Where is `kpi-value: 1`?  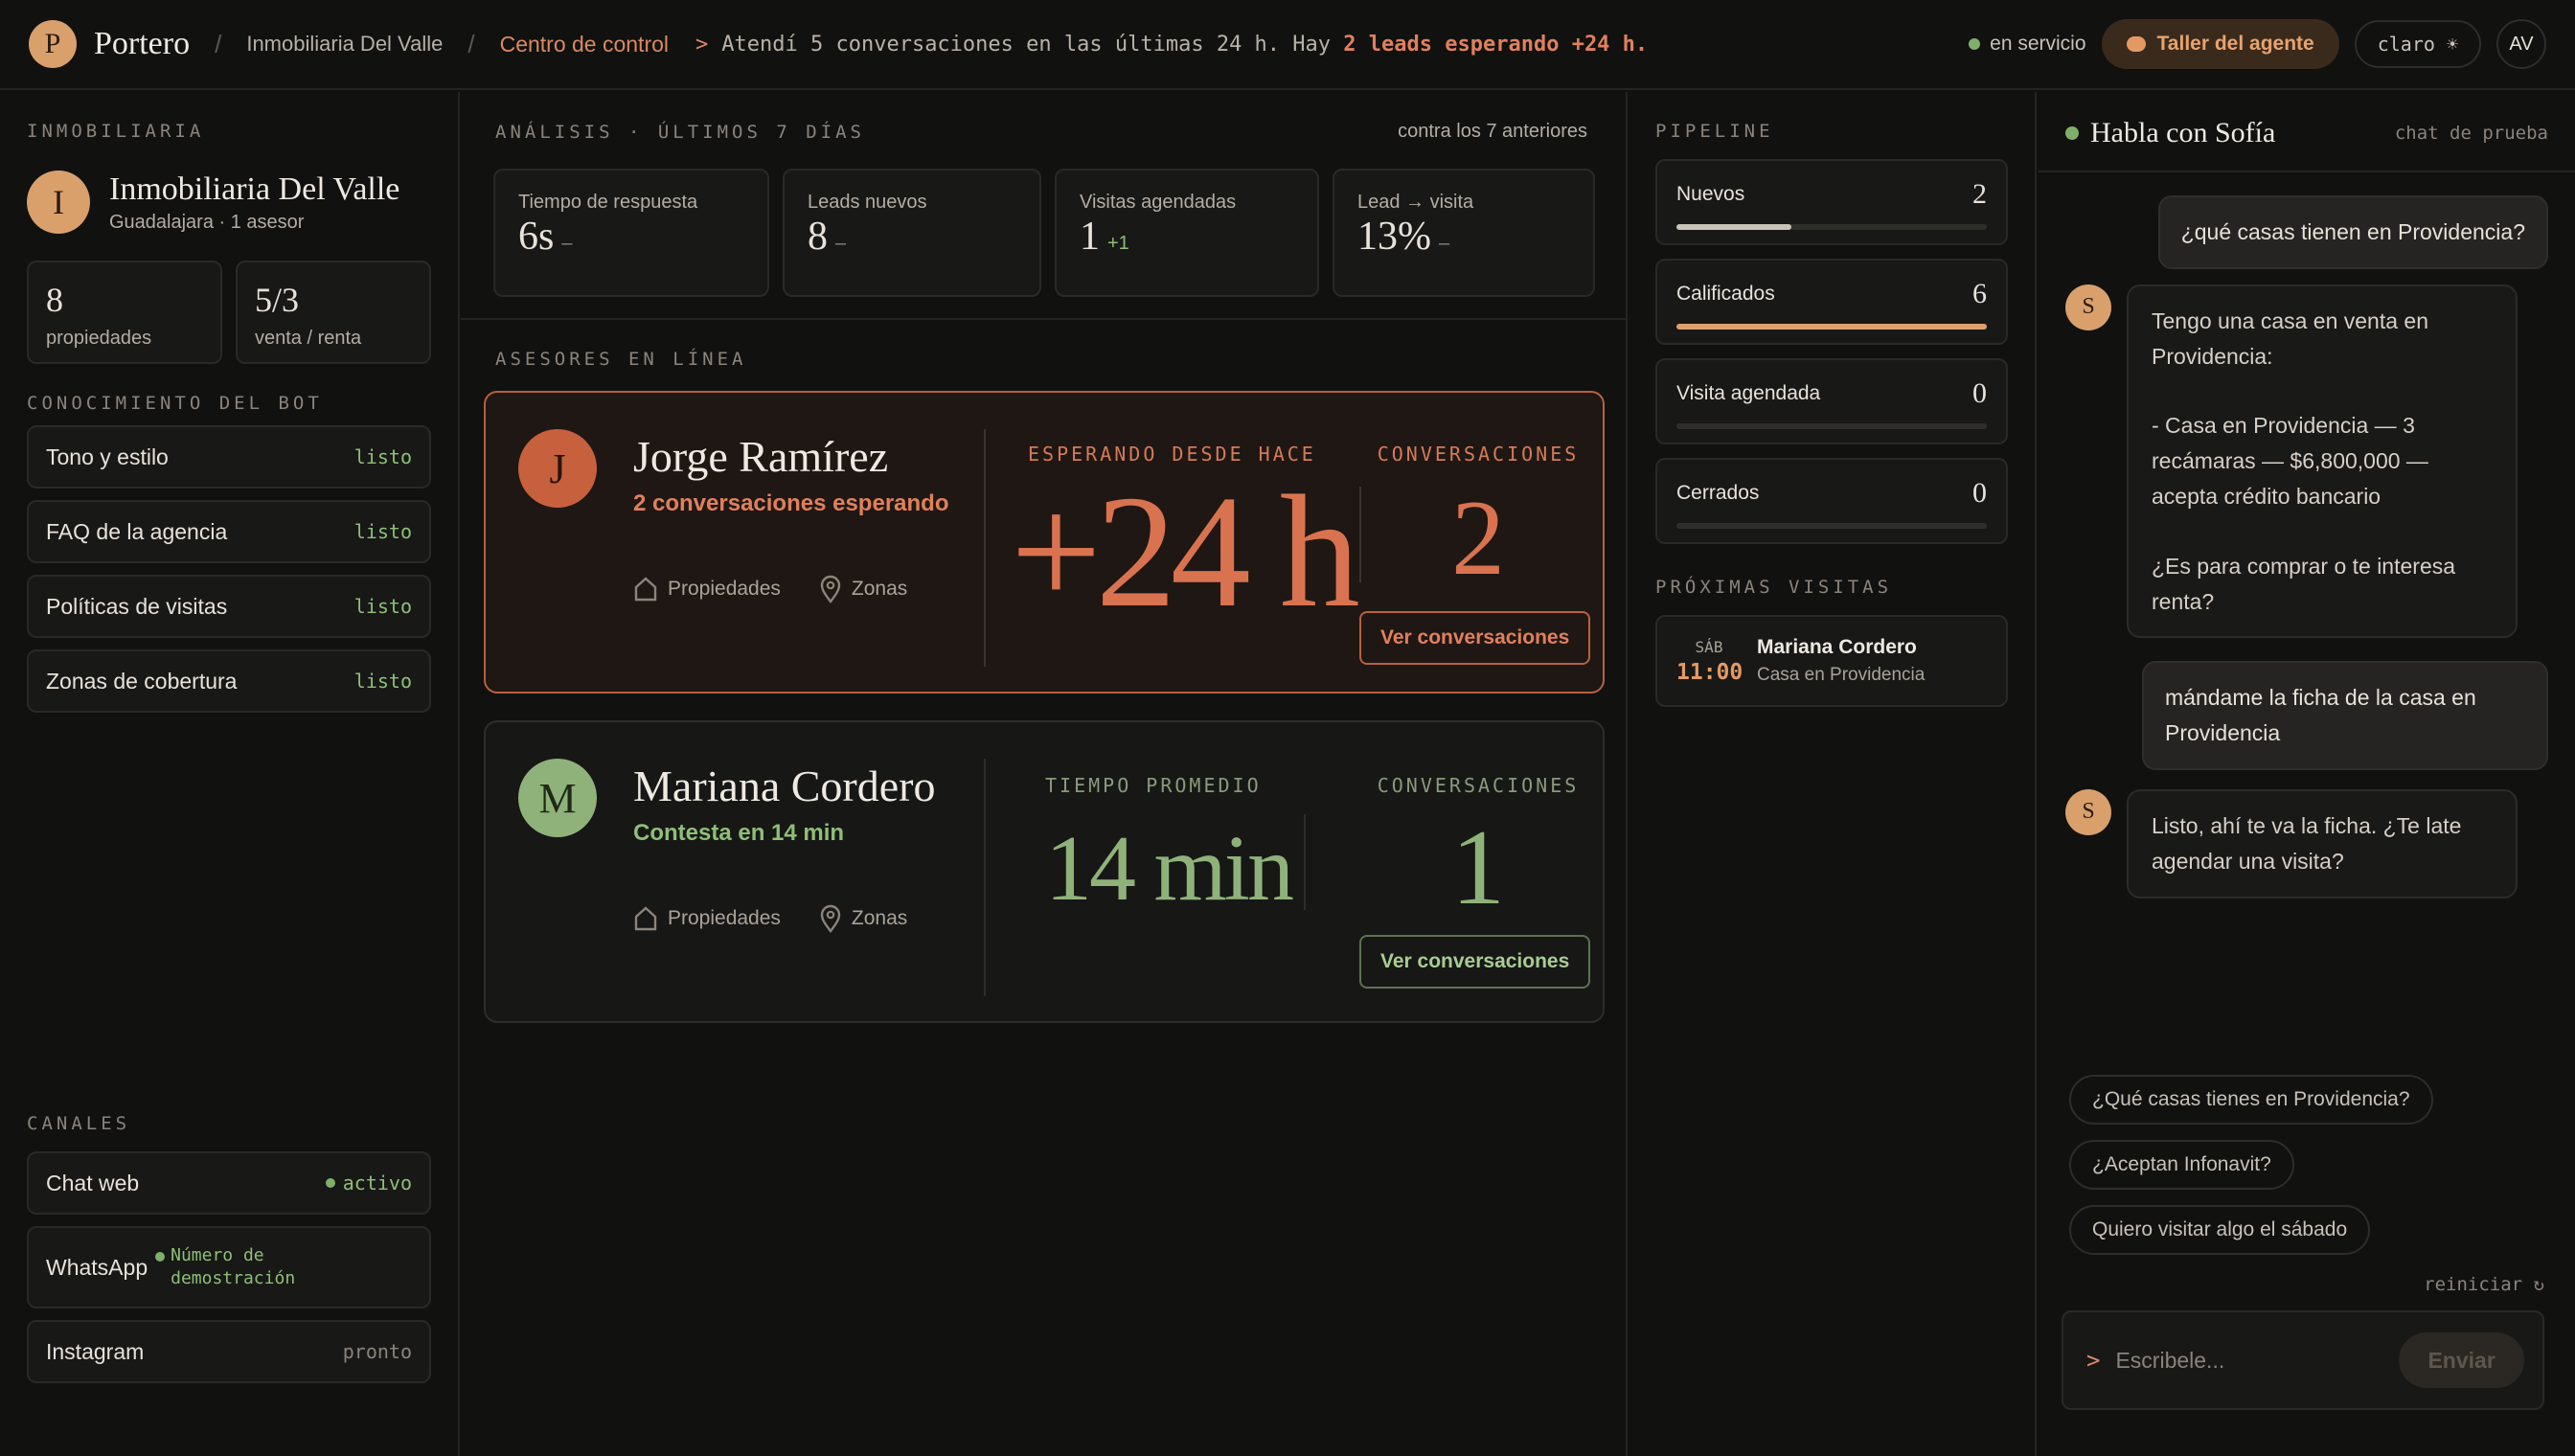
kpi-value: 1 is located at coordinates (1090, 237).